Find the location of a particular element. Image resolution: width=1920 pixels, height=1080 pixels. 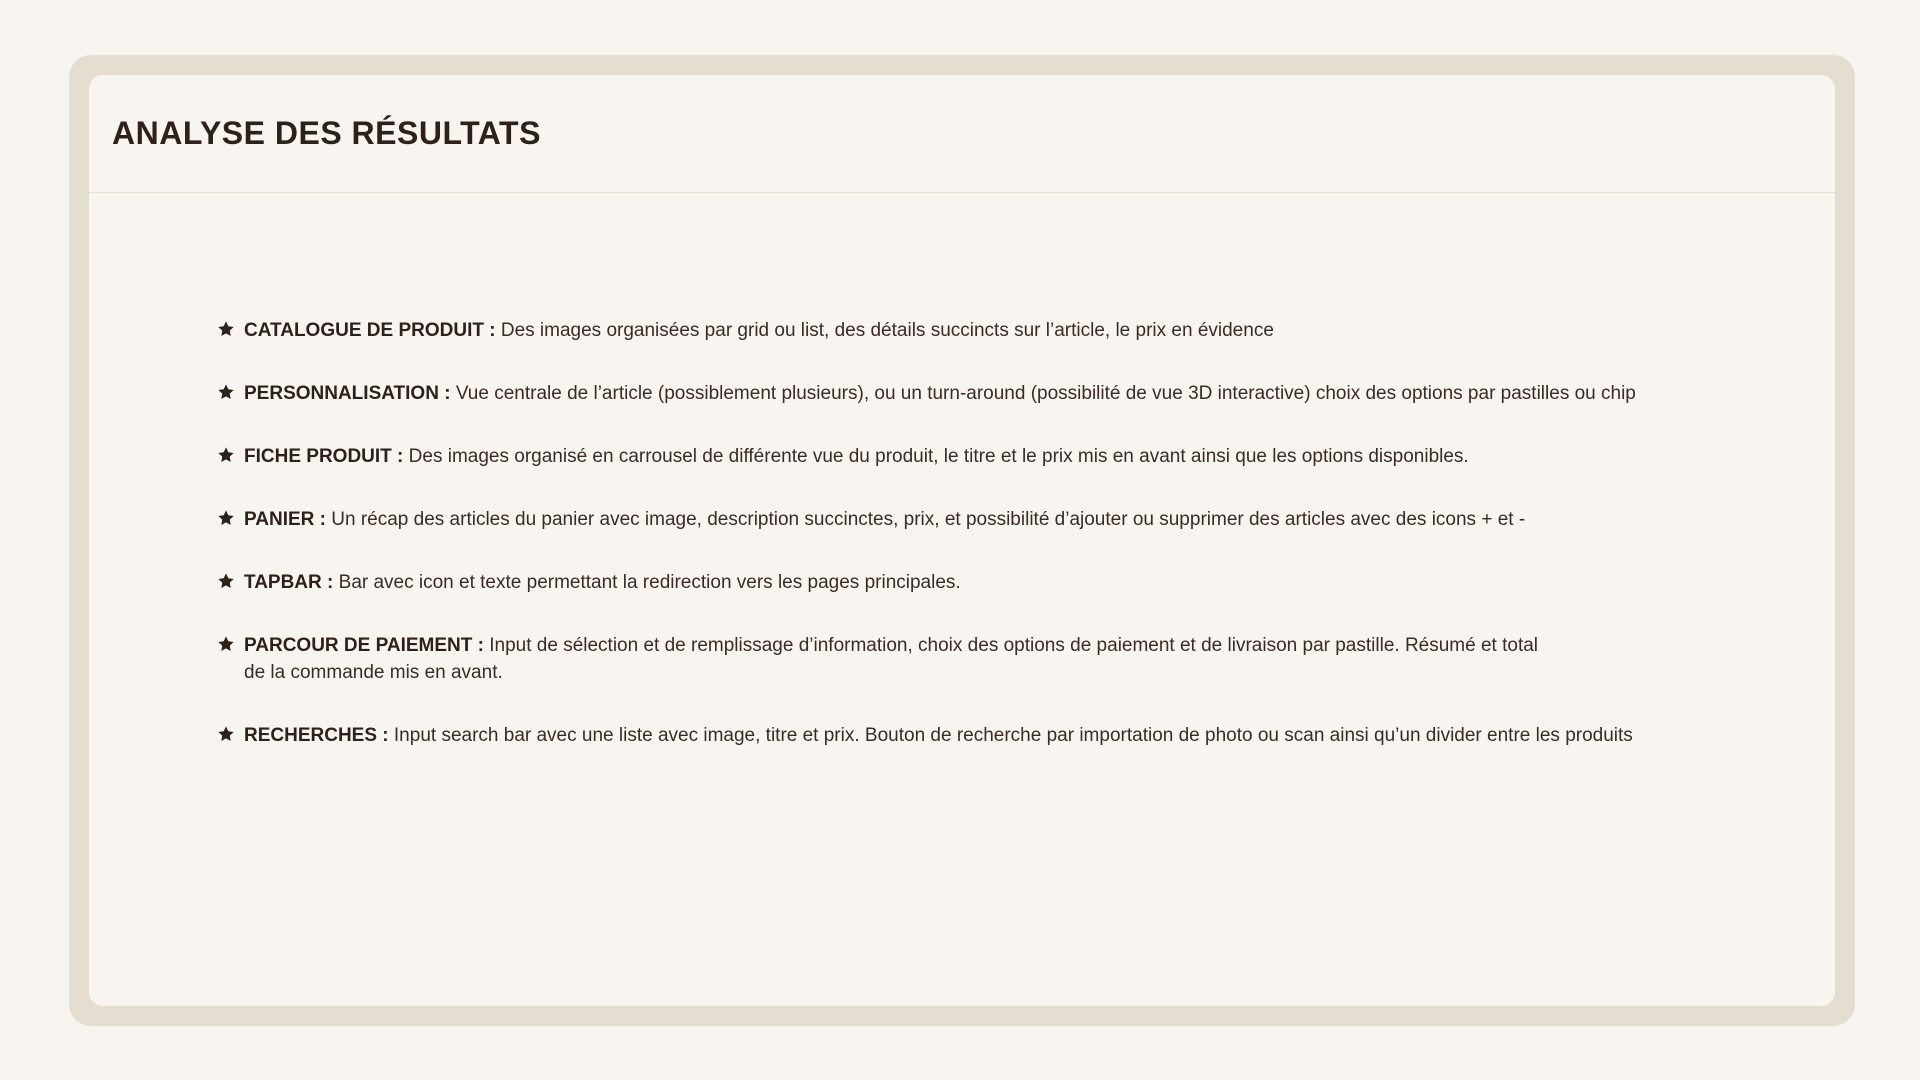

item-label: RECHERCHES : is located at coordinates (316, 735).